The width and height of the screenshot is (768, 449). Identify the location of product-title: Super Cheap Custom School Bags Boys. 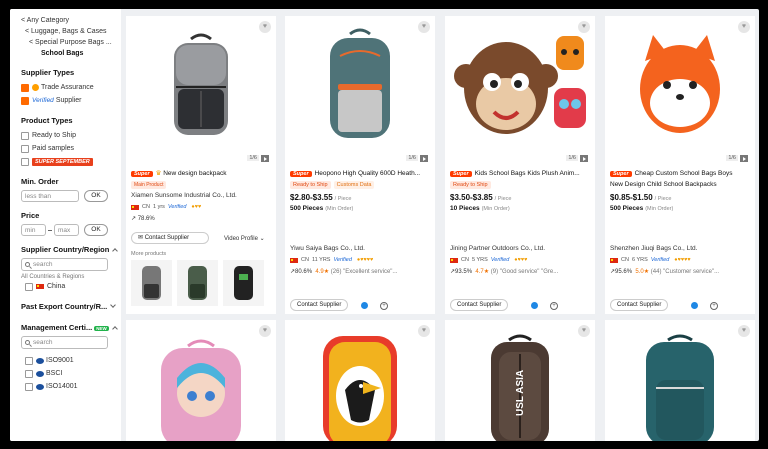
(680, 174).